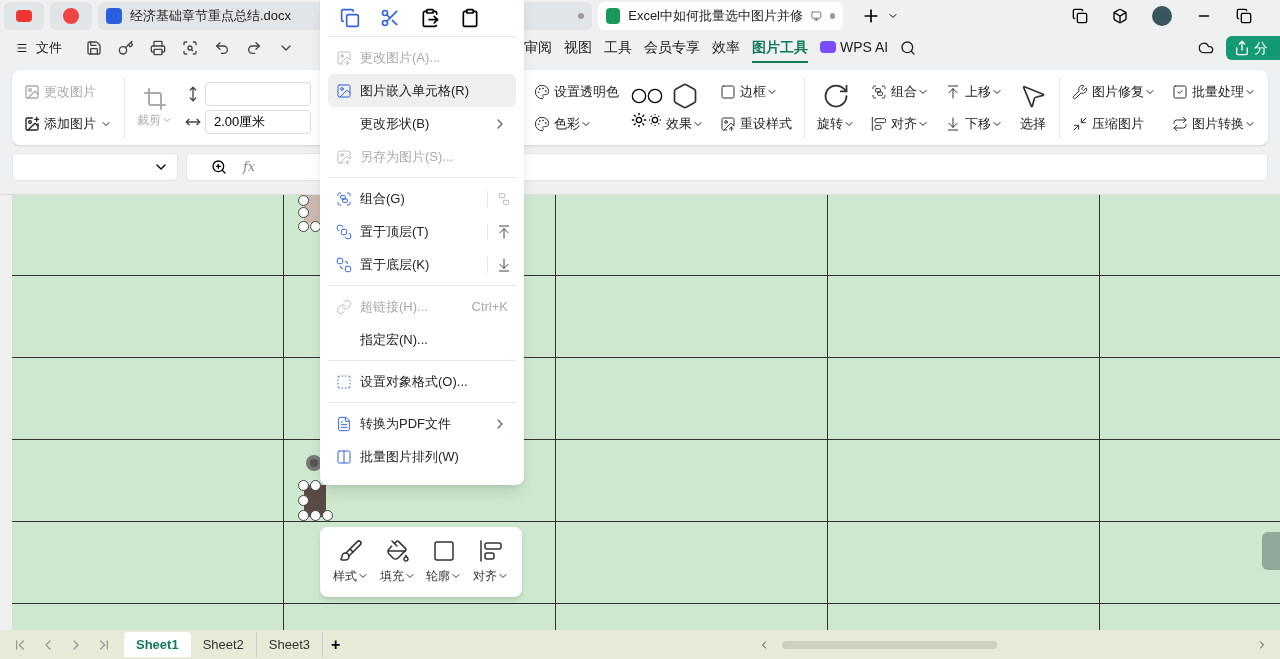 The width and height of the screenshot is (1280, 659). Describe the element at coordinates (223, 644) in the screenshot. I see `sheet-tab: Sheet2` at that location.